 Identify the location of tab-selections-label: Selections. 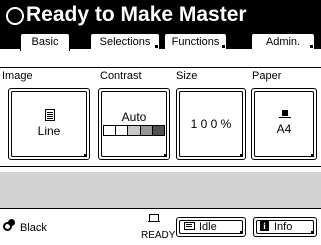
(125, 42).